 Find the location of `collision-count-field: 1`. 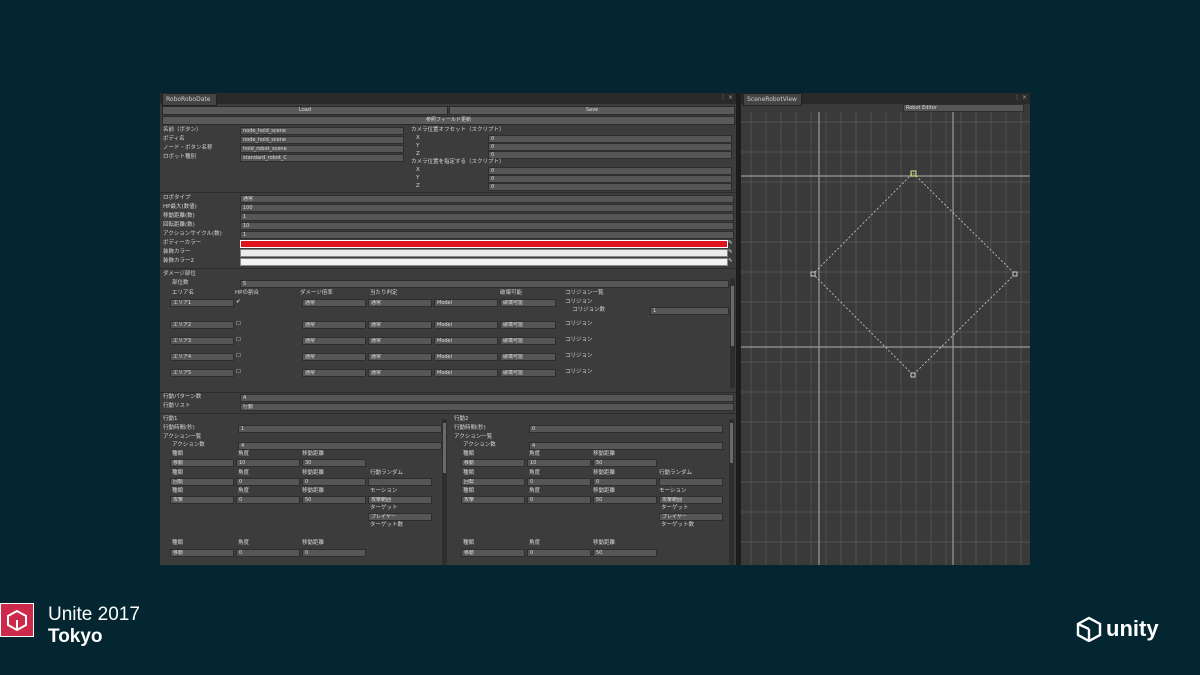

collision-count-field: 1 is located at coordinates (689, 311).